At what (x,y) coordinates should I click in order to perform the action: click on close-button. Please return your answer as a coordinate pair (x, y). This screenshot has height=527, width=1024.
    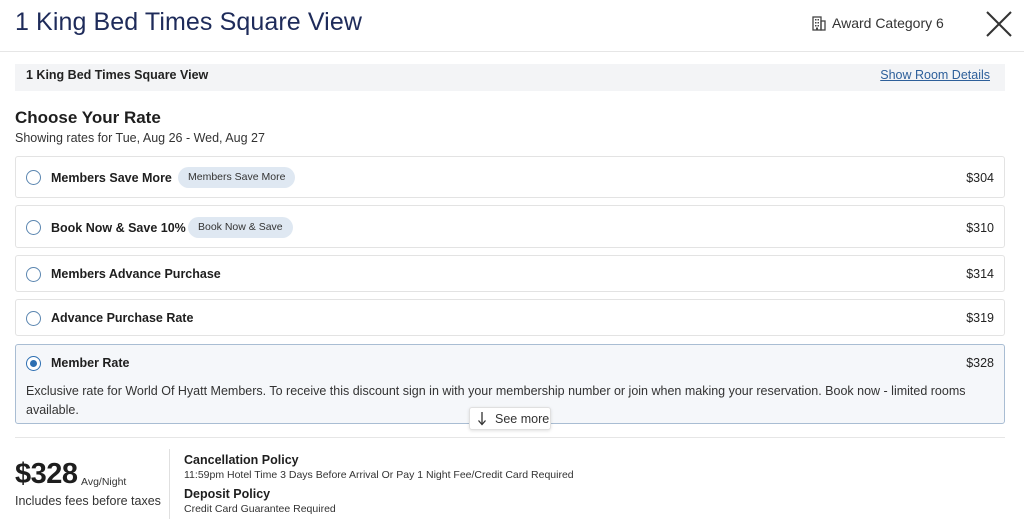
    Looking at the image, I should click on (999, 24).